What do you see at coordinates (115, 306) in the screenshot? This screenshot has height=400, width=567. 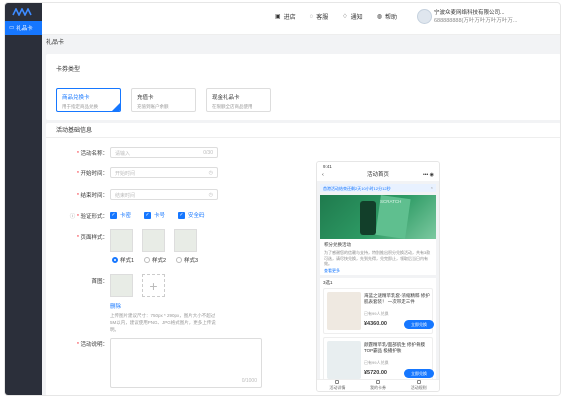 I see `delete-image-link: 删除` at bounding box center [115, 306].